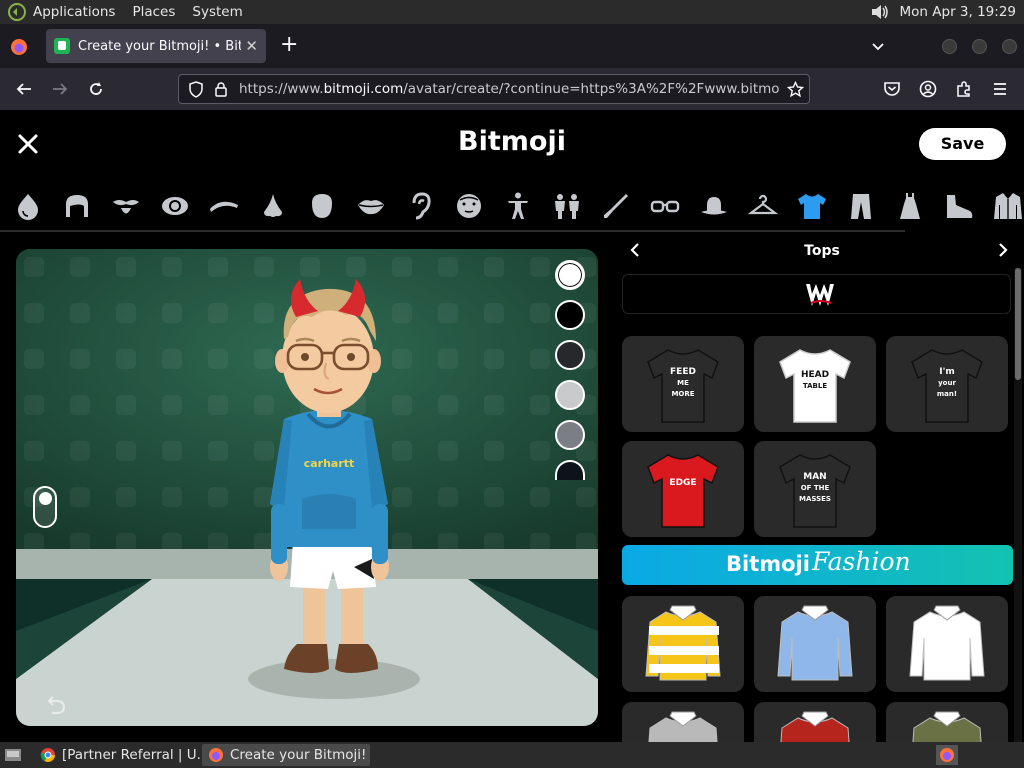 Image resolution: width=1024 pixels, height=768 pixels. I want to click on chrome-icon, so click(47, 755).